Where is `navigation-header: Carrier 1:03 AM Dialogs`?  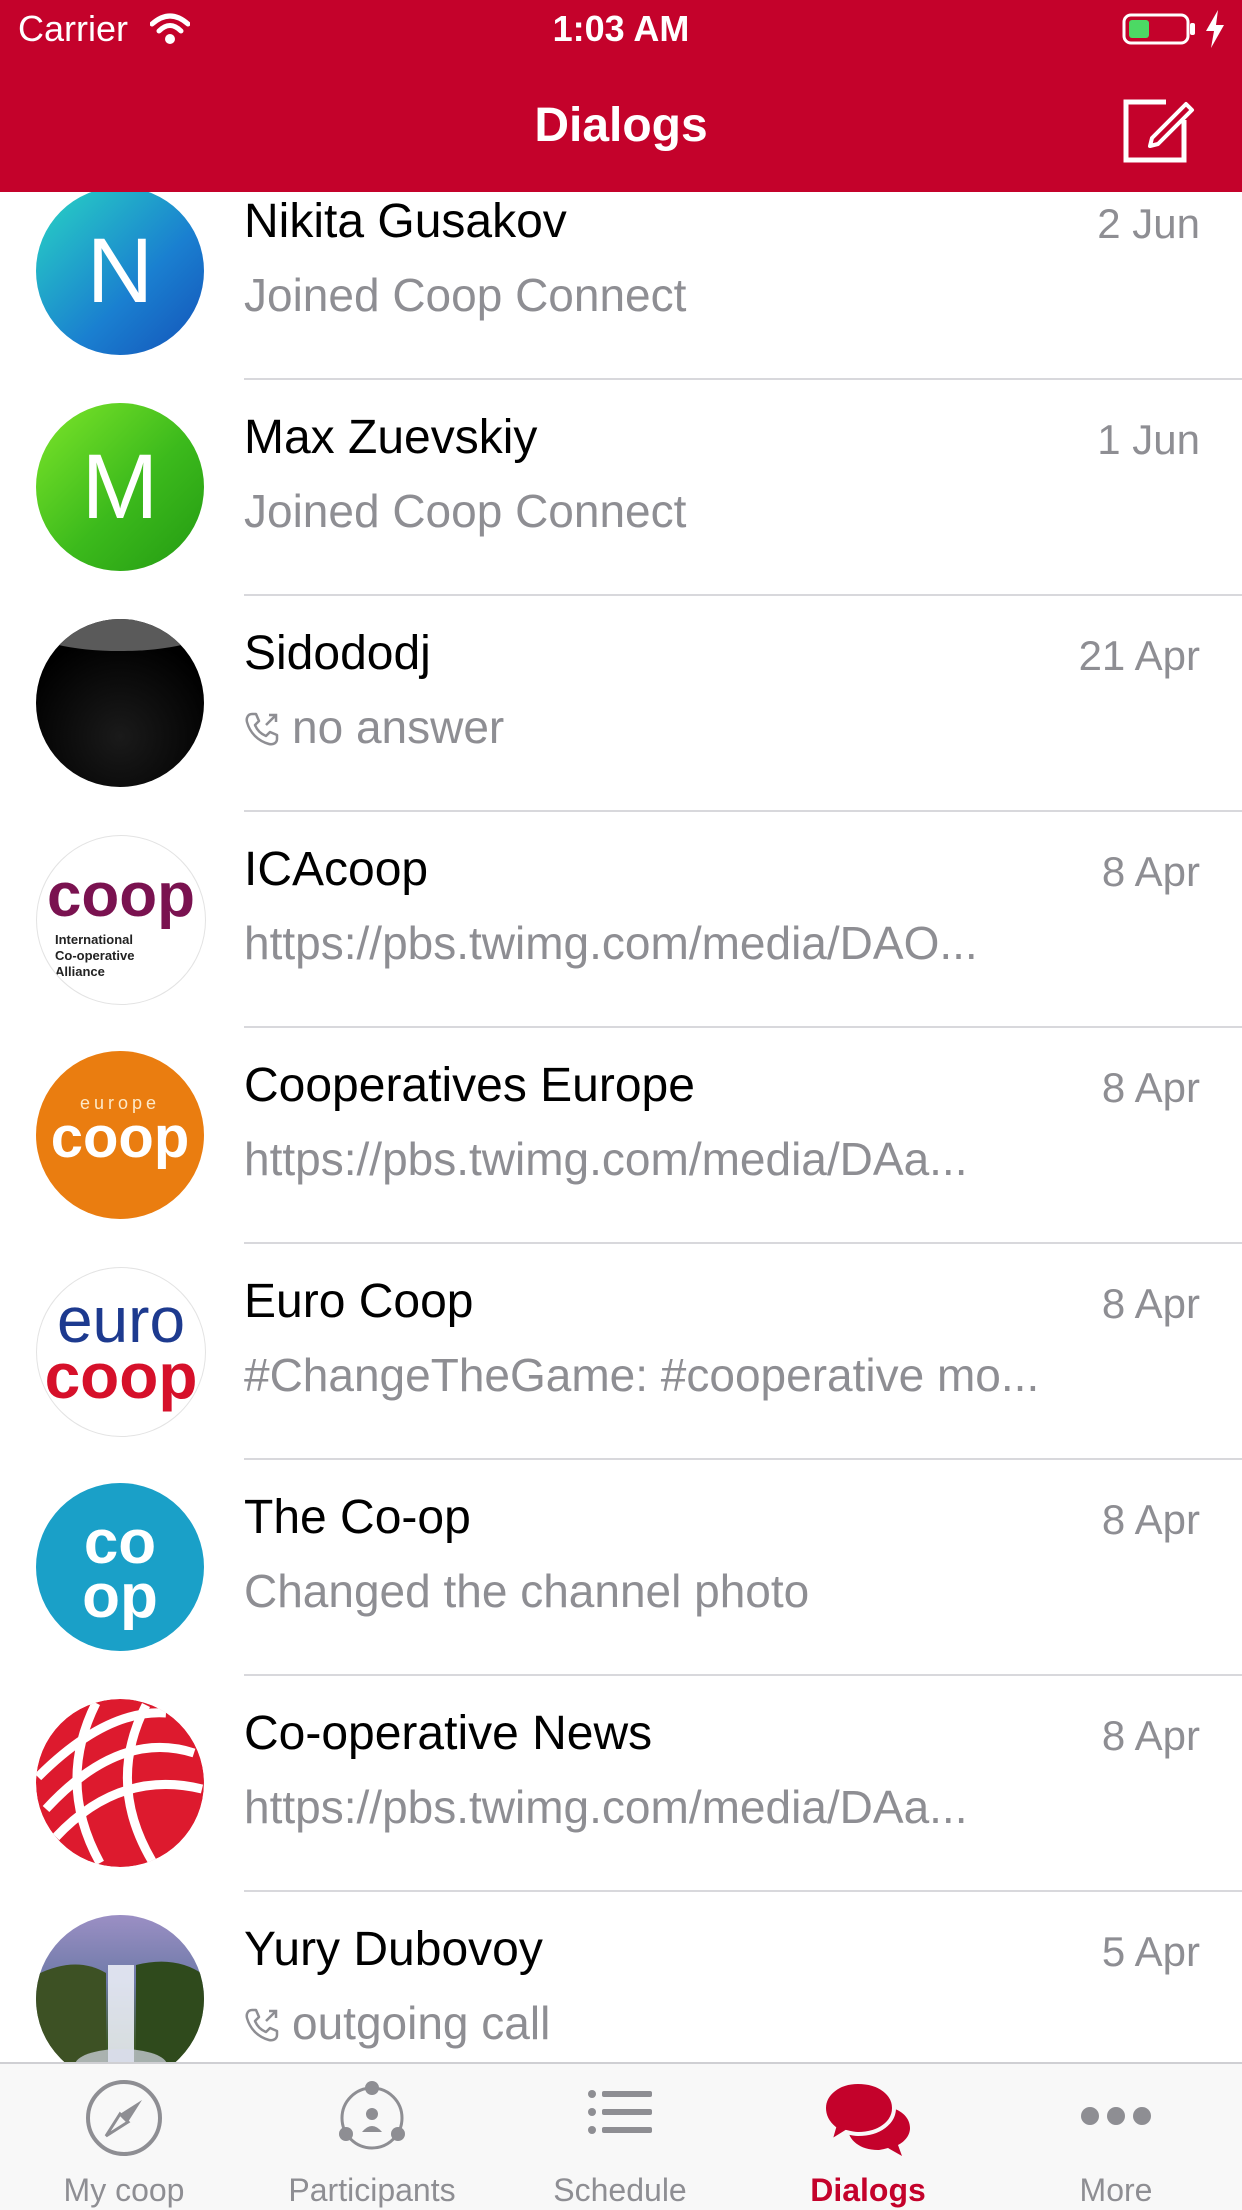
navigation-header: Carrier 1:03 AM Dialogs is located at coordinates (621, 96).